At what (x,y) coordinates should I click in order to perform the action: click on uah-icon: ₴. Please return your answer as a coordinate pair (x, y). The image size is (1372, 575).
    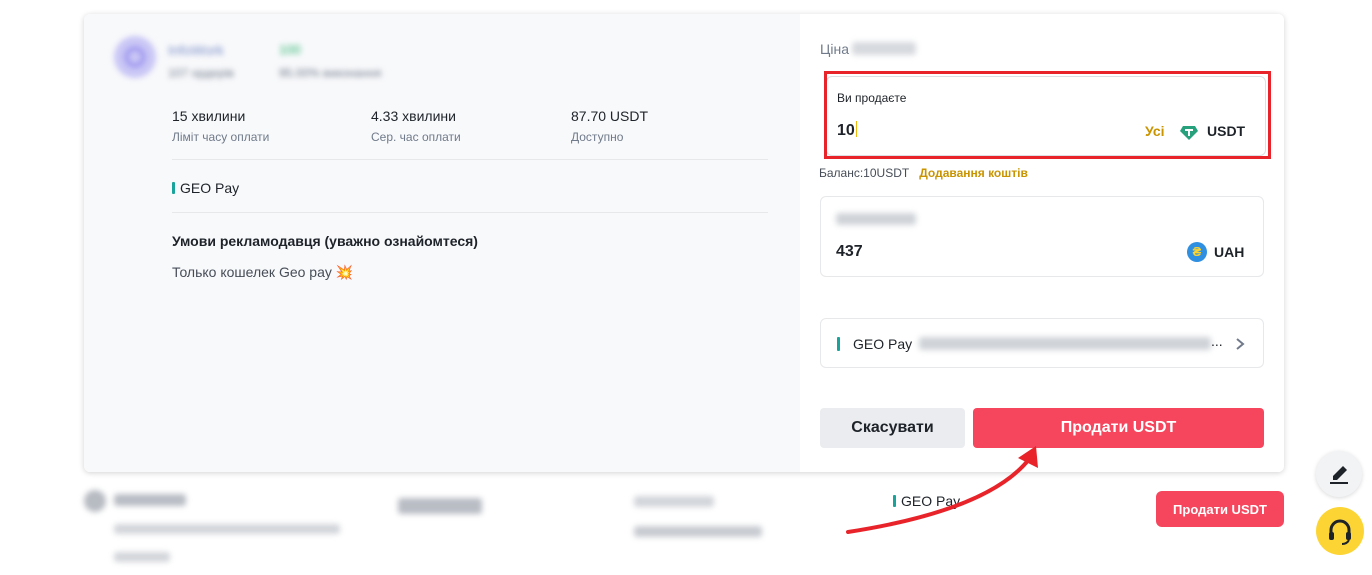
    Looking at the image, I should click on (1197, 252).